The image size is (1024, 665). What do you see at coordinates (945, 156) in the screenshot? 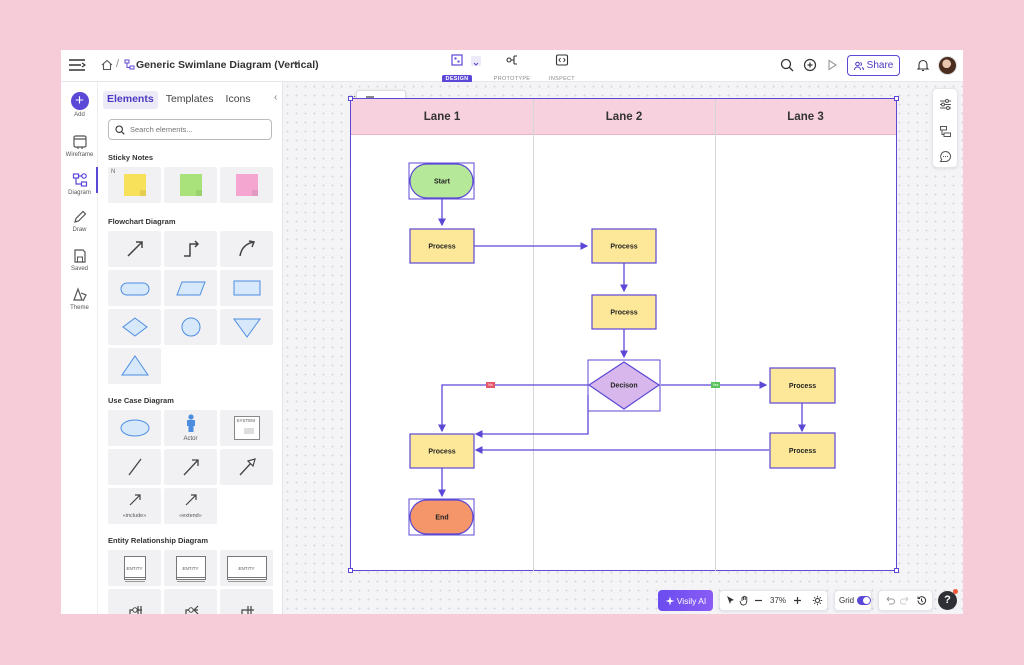
I see `comment-icon` at bounding box center [945, 156].